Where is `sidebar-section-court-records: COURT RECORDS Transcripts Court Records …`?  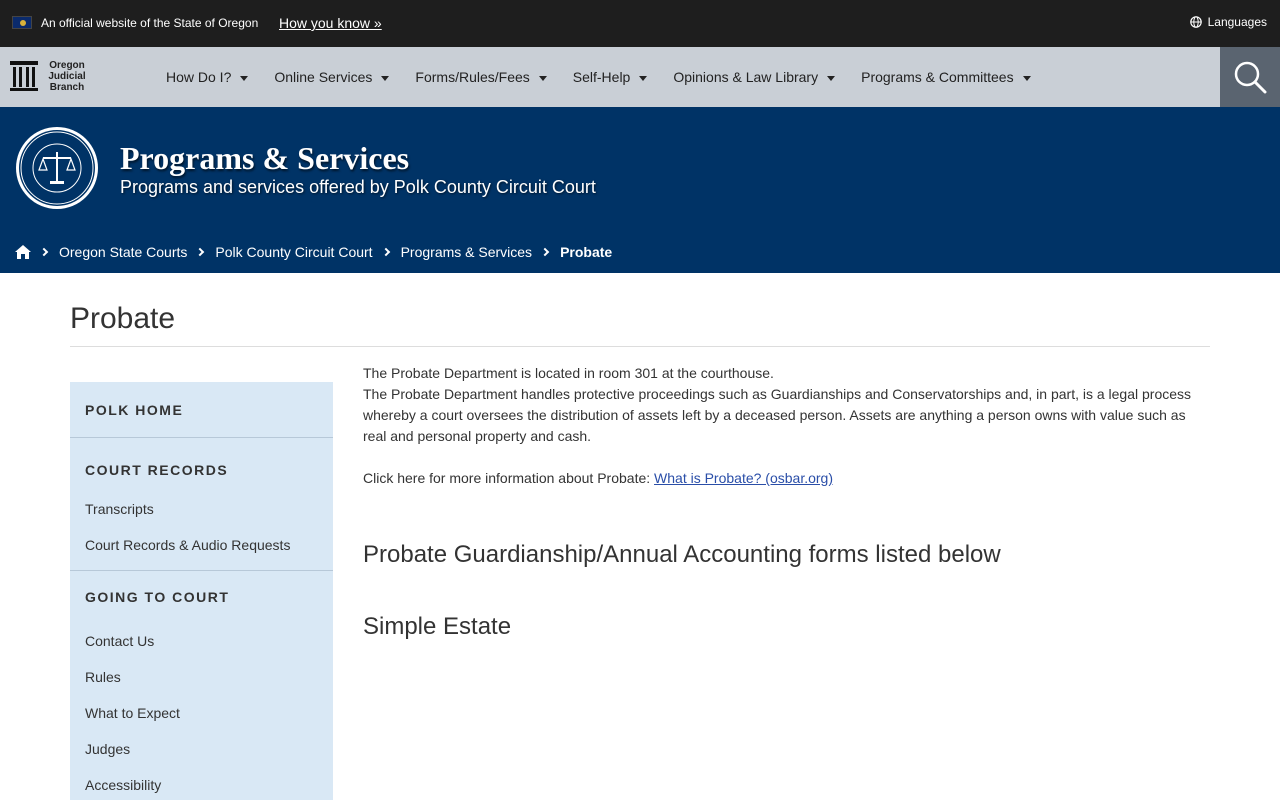
sidebar-section-court-records: COURT RECORDS Transcripts Court Records … is located at coordinates (201, 504).